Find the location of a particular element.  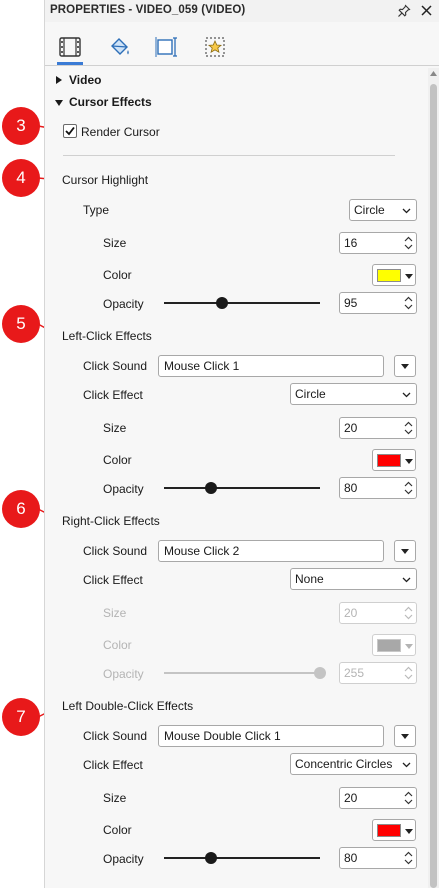

right-click-effect-value: None is located at coordinates (309, 579).